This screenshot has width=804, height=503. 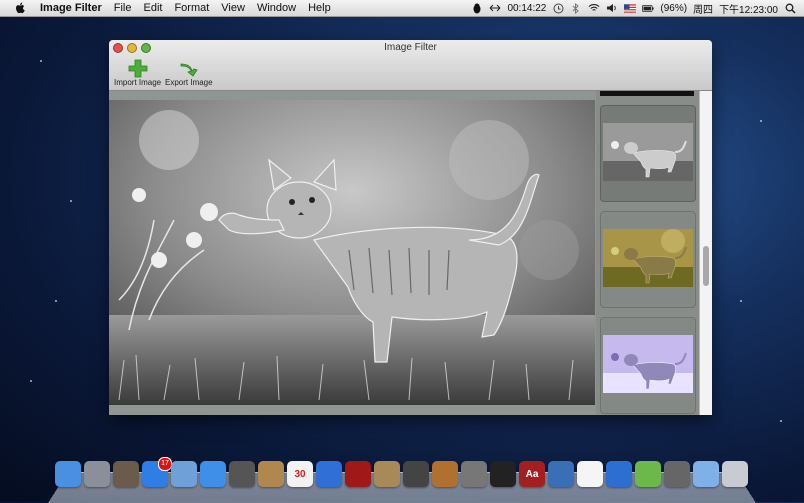 What do you see at coordinates (276, 8) in the screenshot?
I see `menu-window: Window` at bounding box center [276, 8].